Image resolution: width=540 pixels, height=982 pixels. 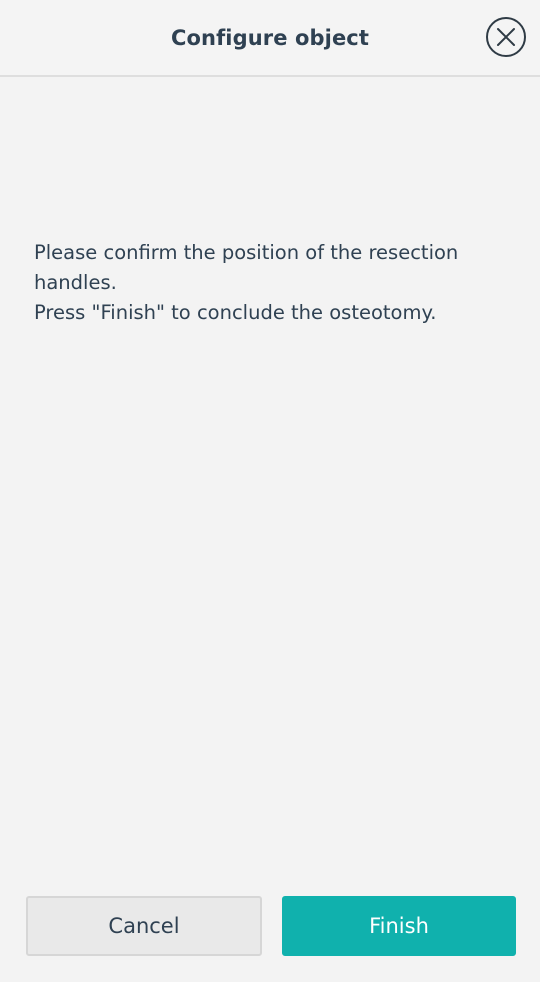 I want to click on cancel-button: Cancel, so click(x=144, y=926).